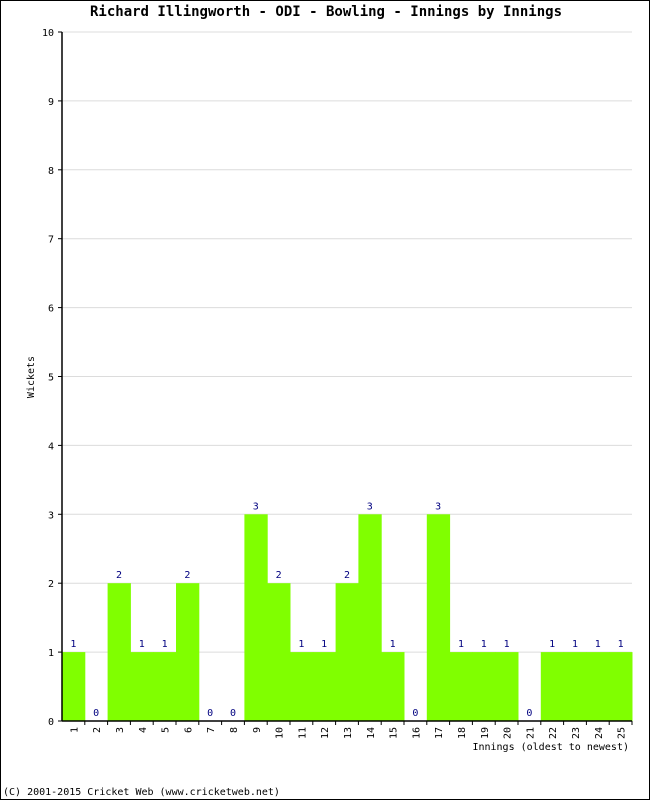 The height and width of the screenshot is (800, 650). What do you see at coordinates (51, 171) in the screenshot?
I see `y-tick-label: 8` at bounding box center [51, 171].